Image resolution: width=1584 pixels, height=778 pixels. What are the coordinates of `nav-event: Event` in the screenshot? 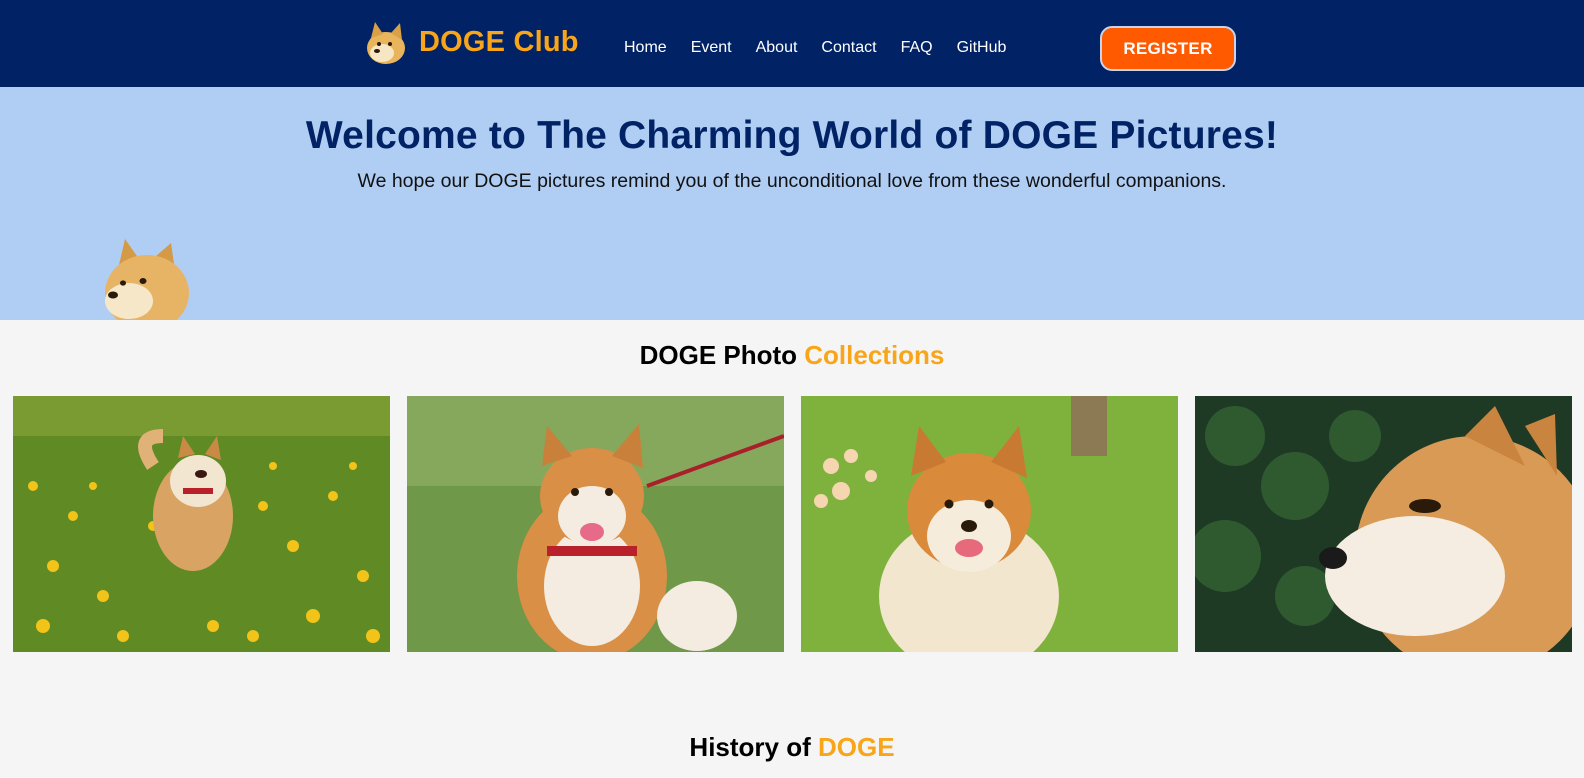 It's located at (711, 48).